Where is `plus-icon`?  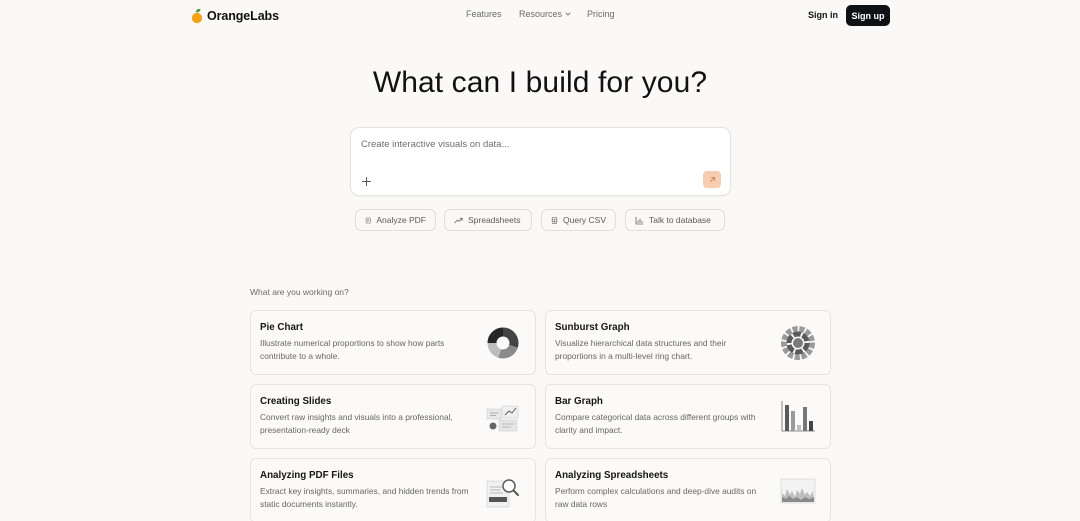 plus-icon is located at coordinates (366, 180).